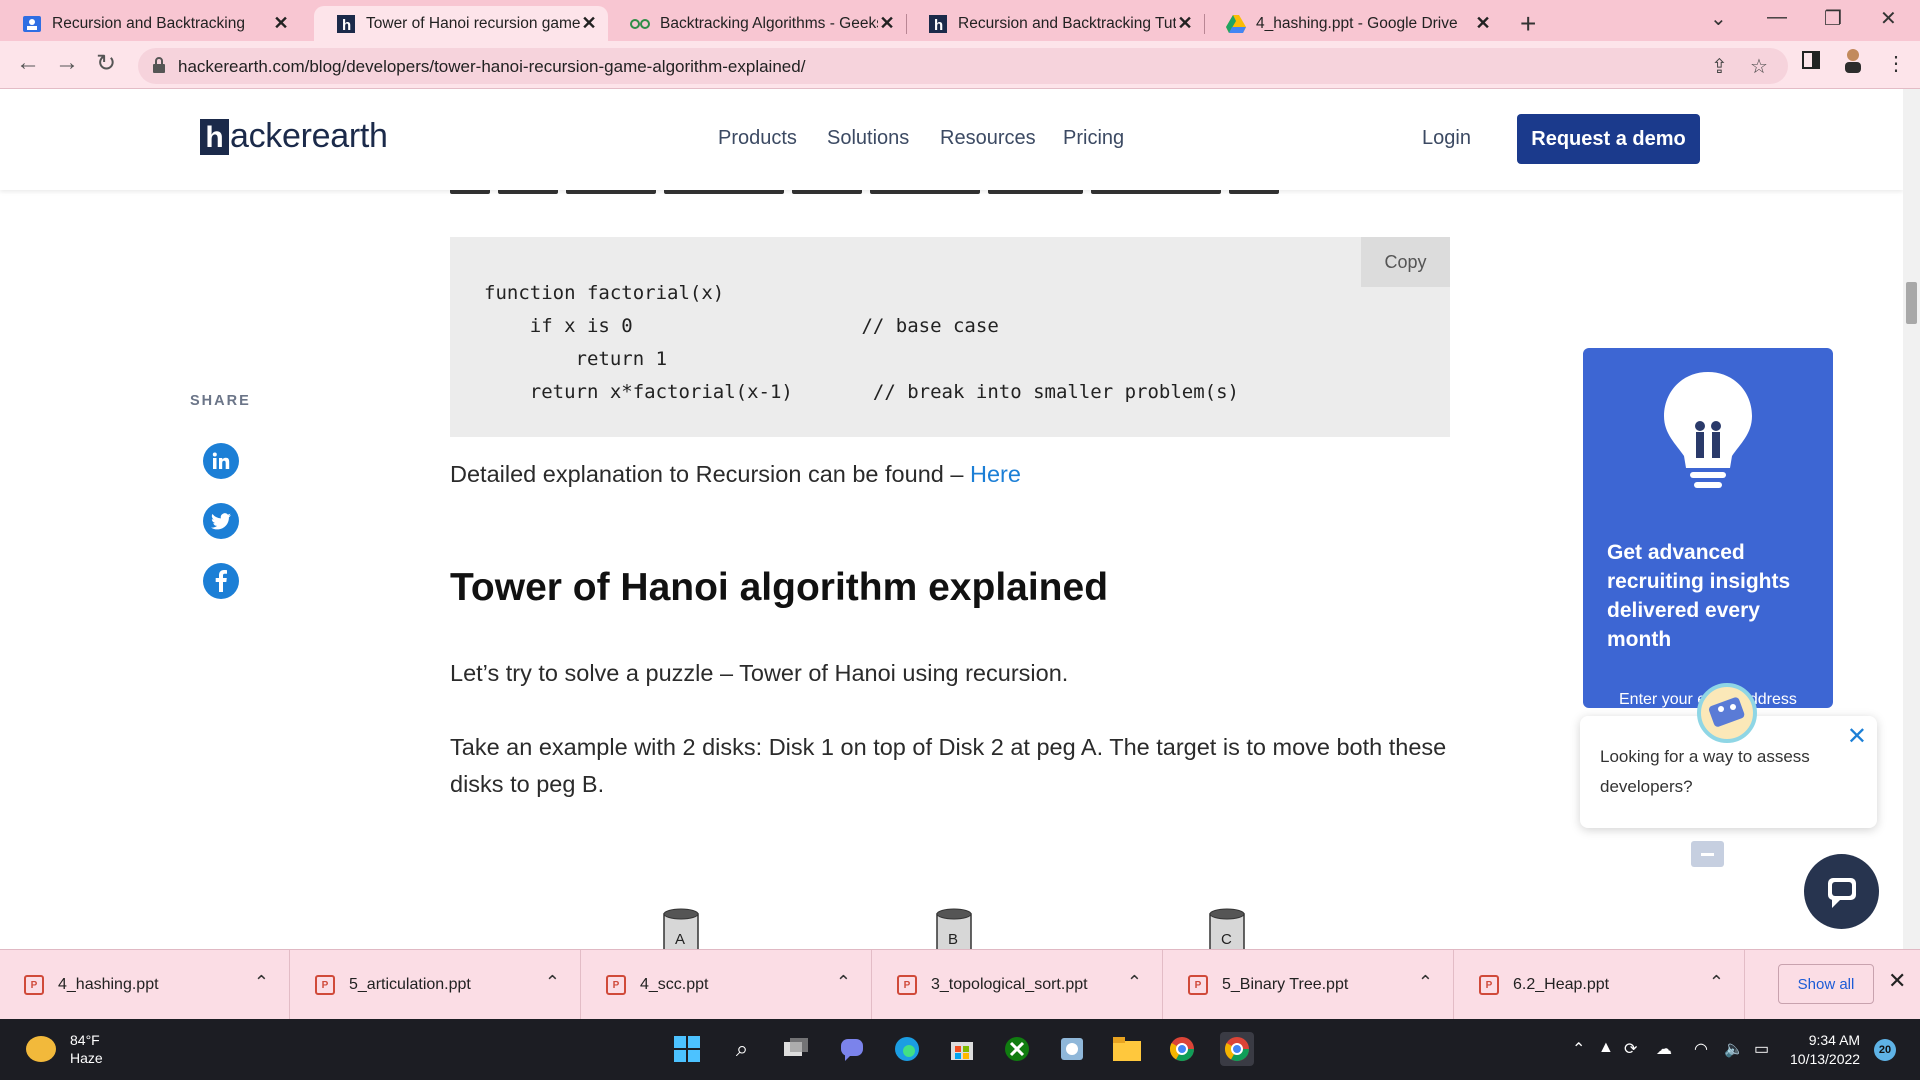  What do you see at coordinates (1825, 1050) in the screenshot?
I see `system-clock: 9:34 AM 10/13/2022` at bounding box center [1825, 1050].